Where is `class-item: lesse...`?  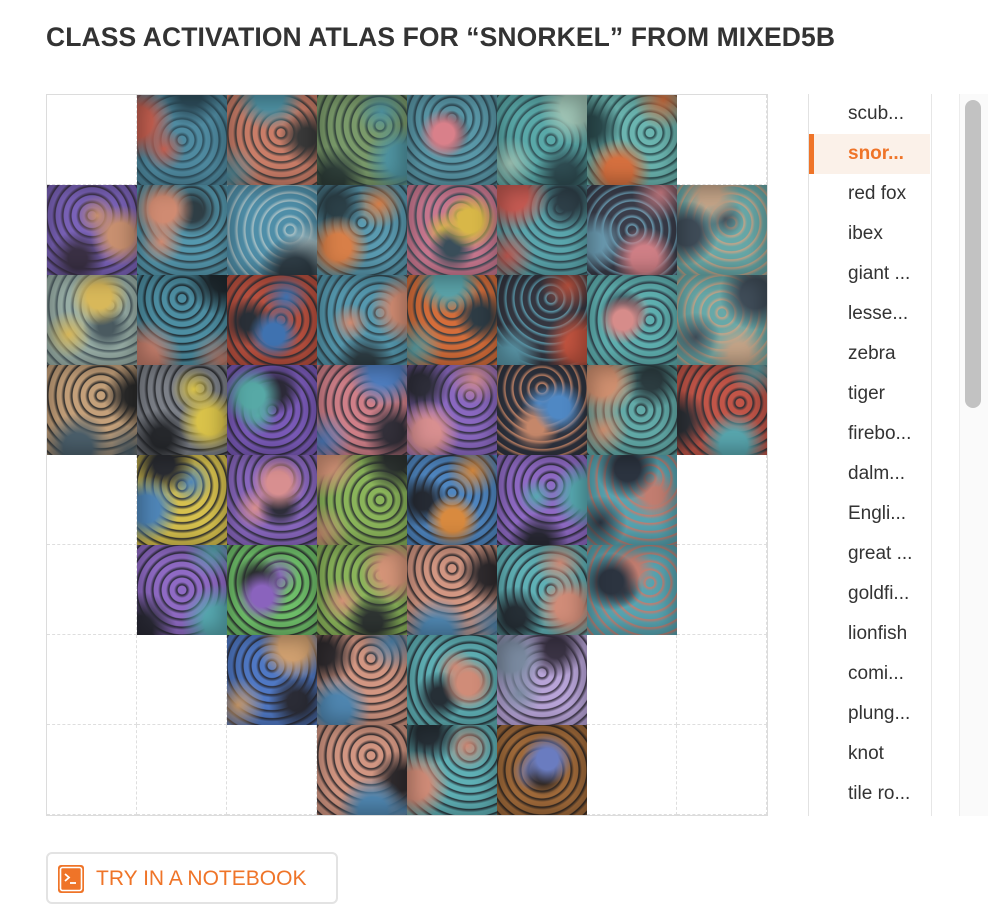
class-item: lesse... is located at coordinates (869, 314).